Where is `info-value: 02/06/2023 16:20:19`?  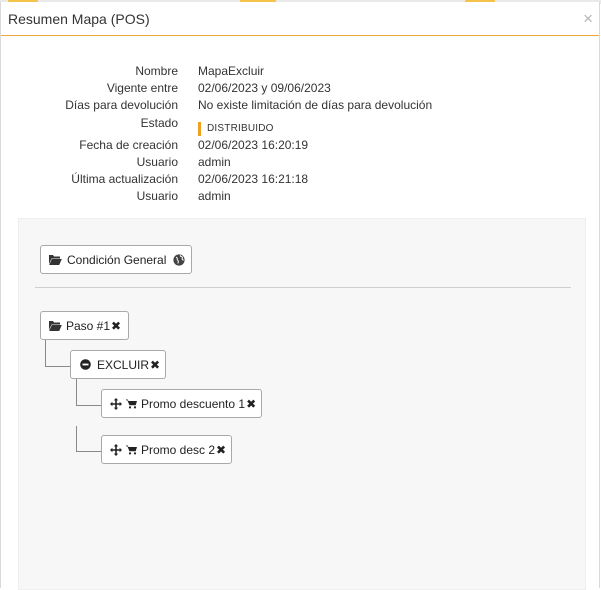
info-value: 02/06/2023 16:20:19 is located at coordinates (253, 145).